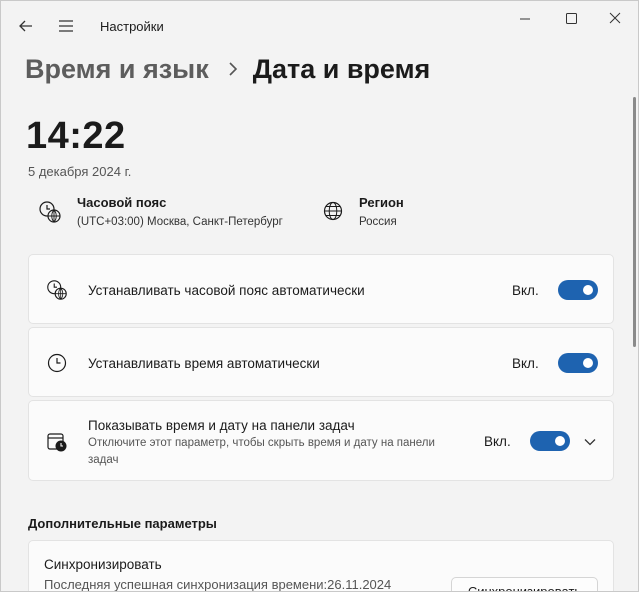  What do you see at coordinates (80, 171) in the screenshot?
I see `current-date: 5 декабря 2024 г.` at bounding box center [80, 171].